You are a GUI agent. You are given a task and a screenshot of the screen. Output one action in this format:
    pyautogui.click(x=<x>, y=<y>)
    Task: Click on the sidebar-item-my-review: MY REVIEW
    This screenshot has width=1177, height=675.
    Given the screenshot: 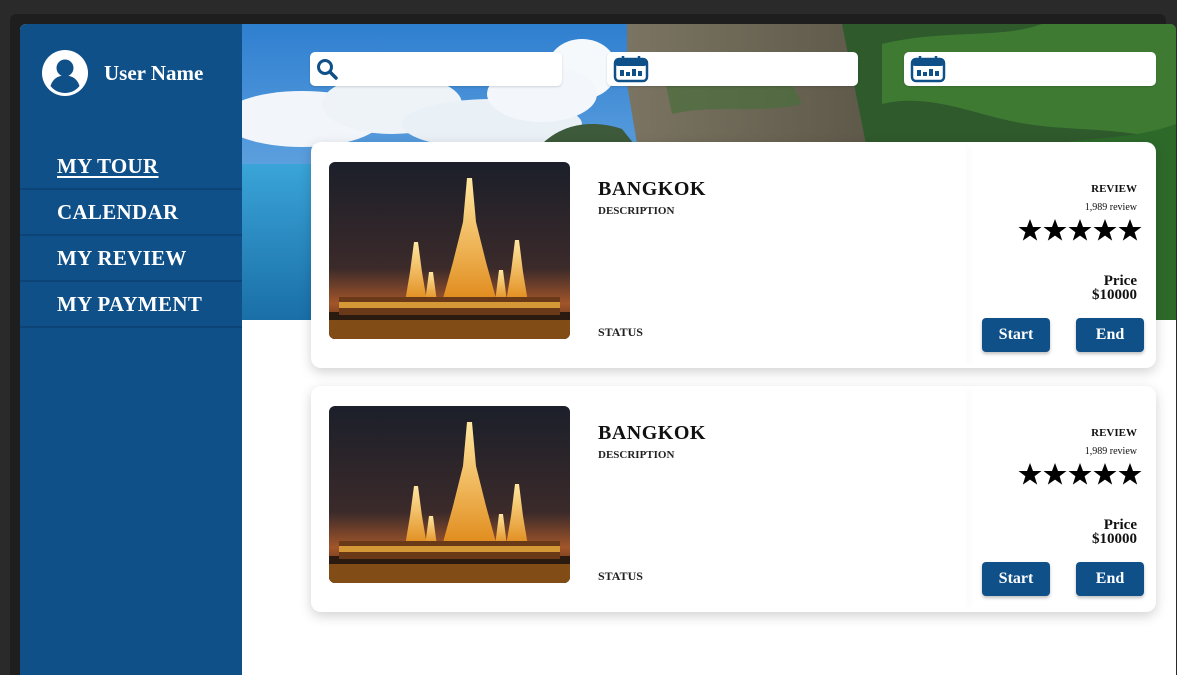 What is the action you would take?
    pyautogui.click(x=131, y=259)
    